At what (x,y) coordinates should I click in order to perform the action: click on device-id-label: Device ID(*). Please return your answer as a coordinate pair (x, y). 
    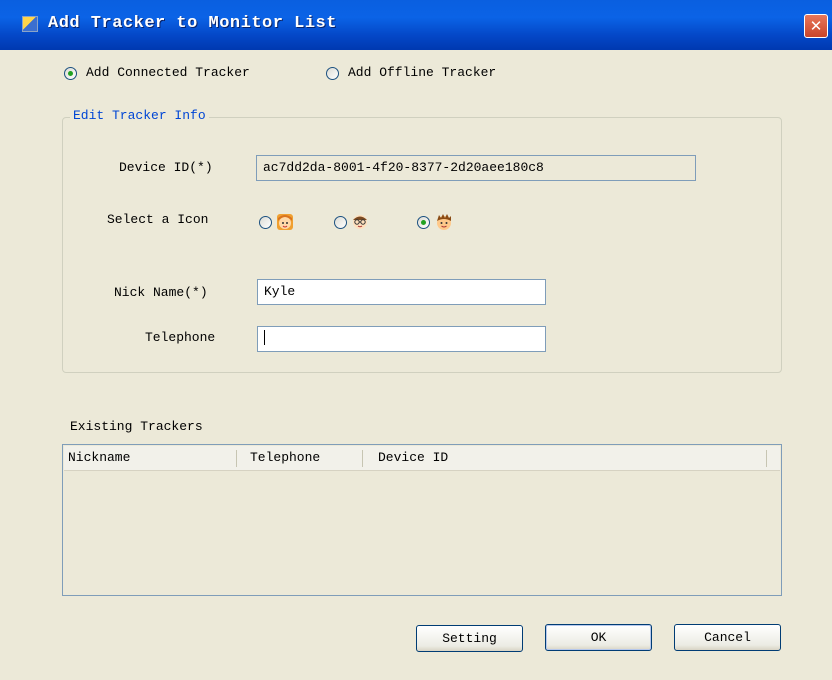
    Looking at the image, I should click on (166, 167).